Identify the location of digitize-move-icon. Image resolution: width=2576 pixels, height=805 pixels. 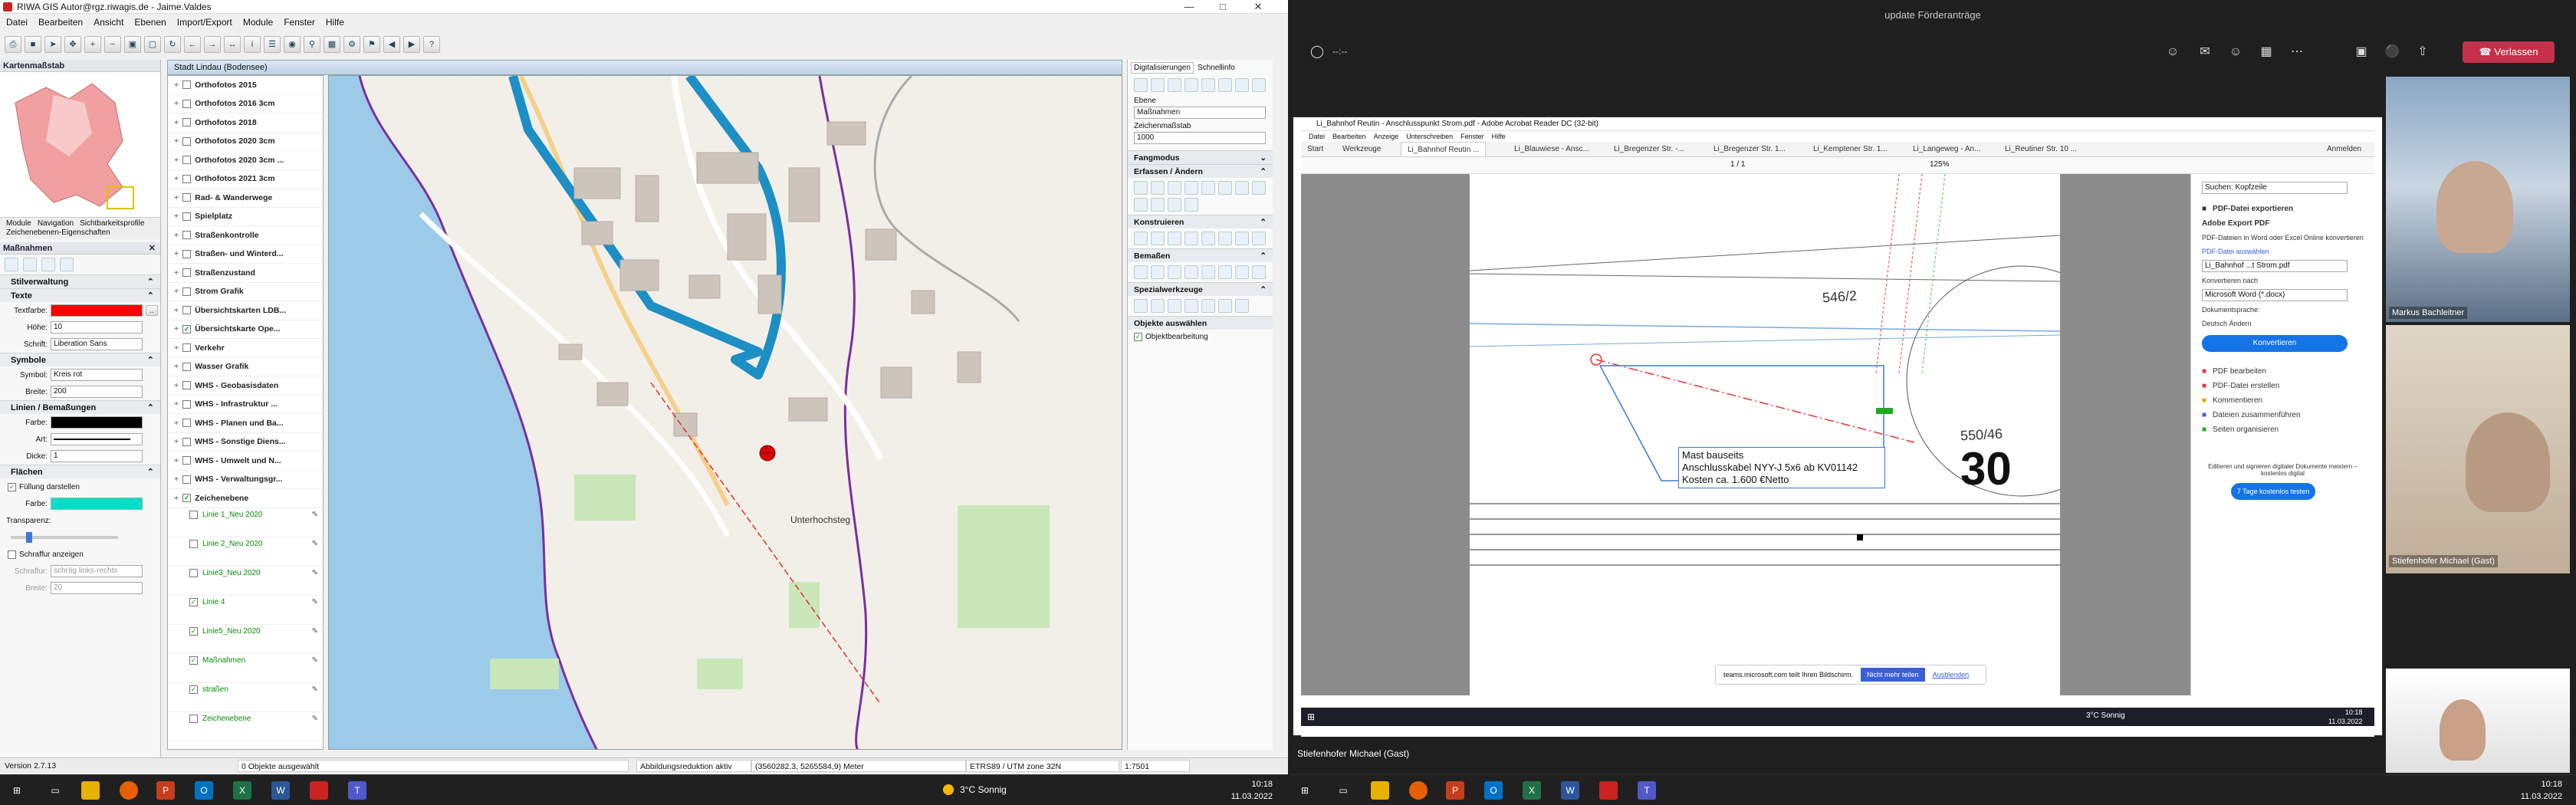
(1158, 85).